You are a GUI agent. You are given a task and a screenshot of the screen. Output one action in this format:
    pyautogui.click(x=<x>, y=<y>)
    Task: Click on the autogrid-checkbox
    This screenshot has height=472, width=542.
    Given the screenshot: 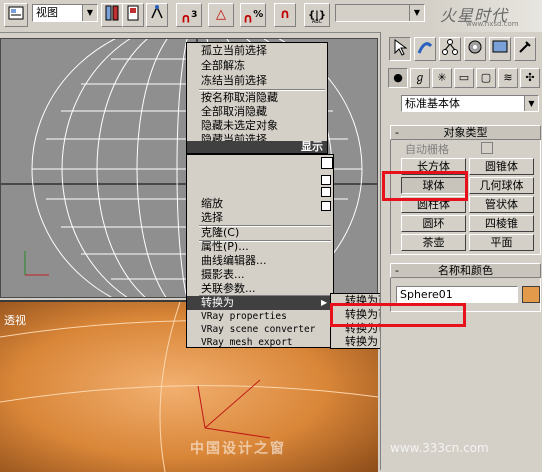 What is the action you would take?
    pyautogui.click(x=487, y=148)
    